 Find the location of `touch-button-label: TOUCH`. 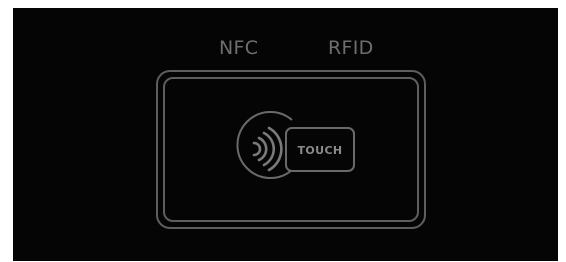

touch-button-label: TOUCH is located at coordinates (319, 150).